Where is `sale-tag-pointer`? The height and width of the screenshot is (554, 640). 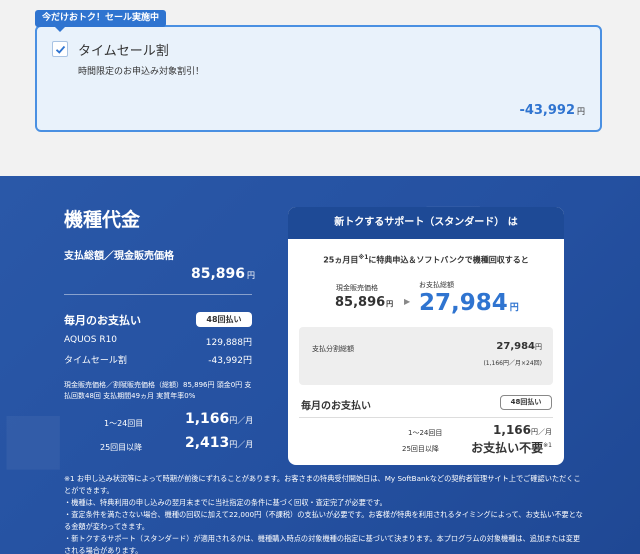
sale-tag-pointer is located at coordinates (60, 29).